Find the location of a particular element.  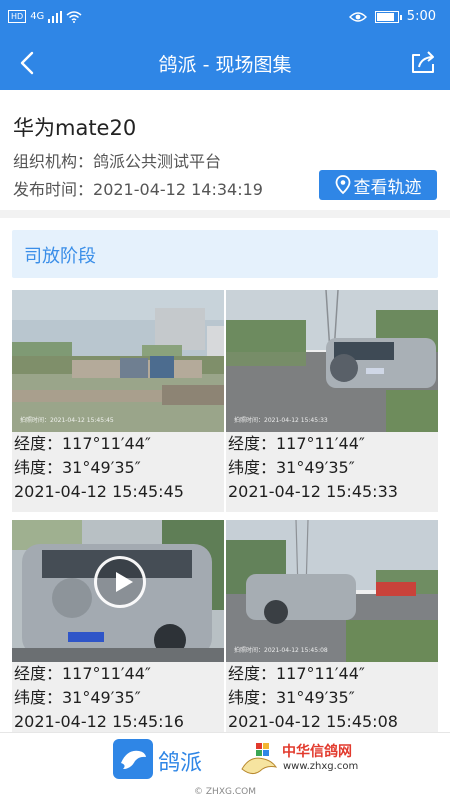

photo-timestamp: 拍照时间：2021-04-12 15:45:08 is located at coordinates (281, 650).